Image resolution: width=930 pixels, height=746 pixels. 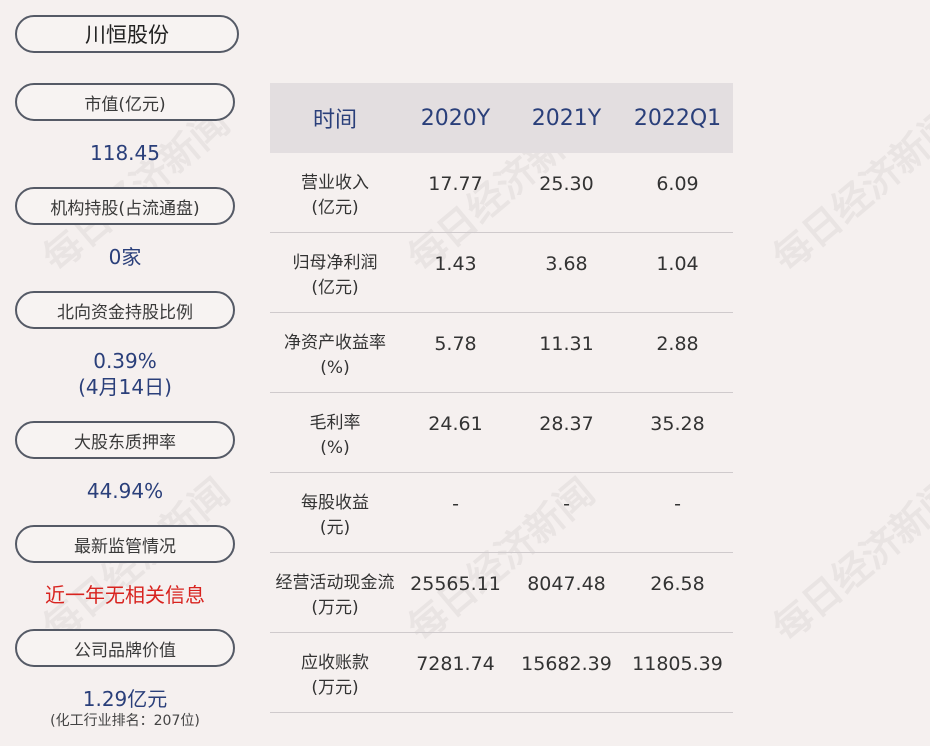 I want to click on table-row: 毛利率 (%) 24.61 28.37 35.28, so click(x=501, y=433).